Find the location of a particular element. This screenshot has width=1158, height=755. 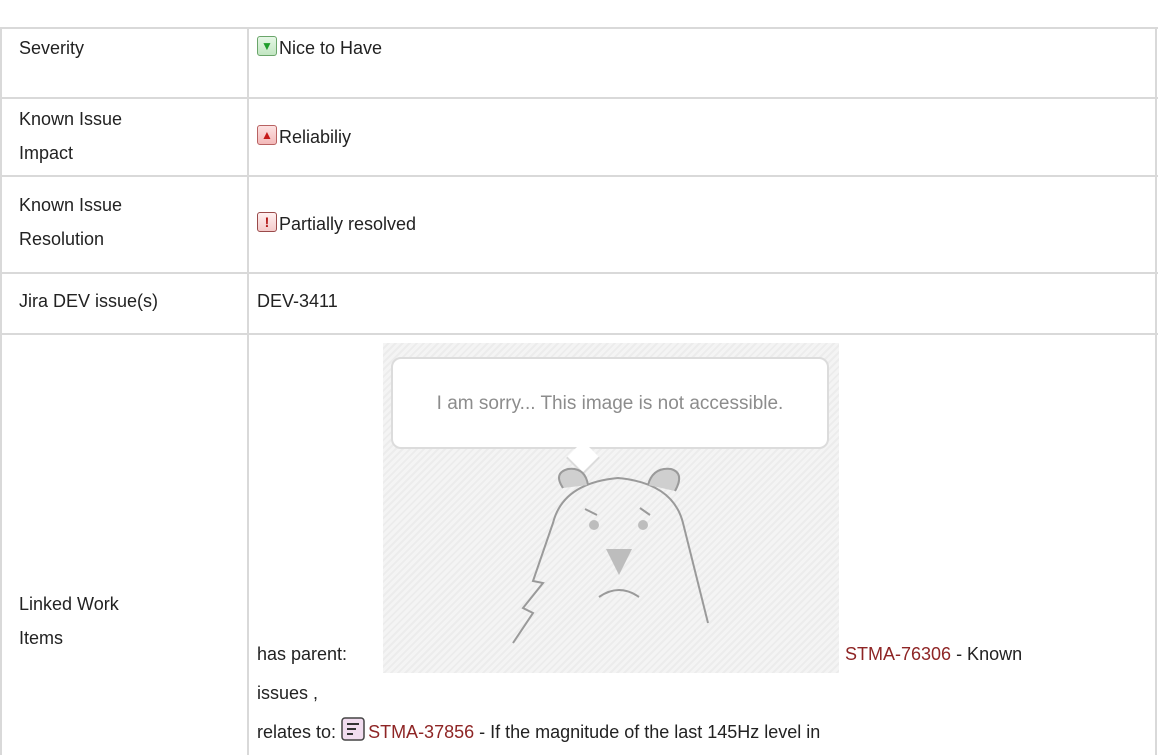

jira-dev-issues-label: Jira DEV issue(s) is located at coordinates (89, 301).